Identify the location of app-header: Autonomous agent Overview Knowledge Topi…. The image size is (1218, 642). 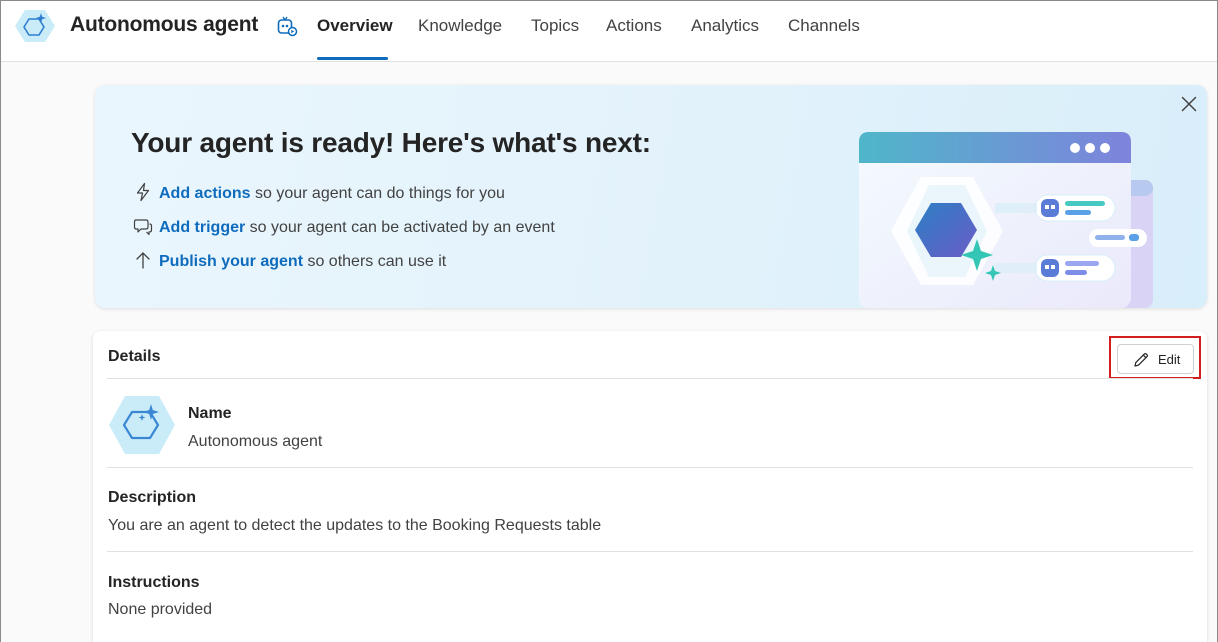
(609, 31).